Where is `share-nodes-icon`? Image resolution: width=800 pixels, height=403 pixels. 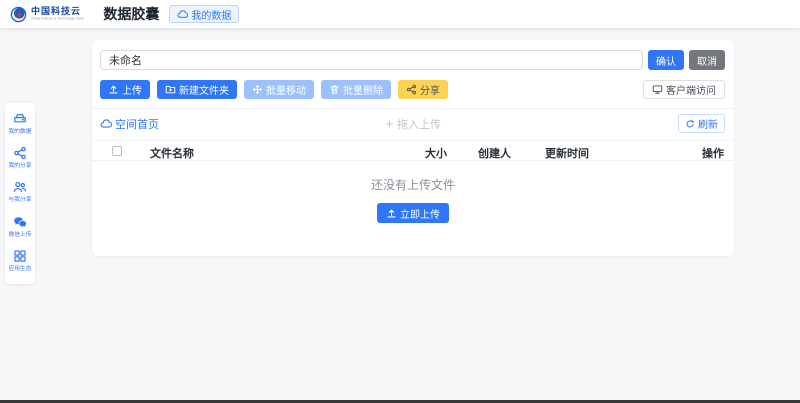
share-nodes-icon is located at coordinates (411, 89).